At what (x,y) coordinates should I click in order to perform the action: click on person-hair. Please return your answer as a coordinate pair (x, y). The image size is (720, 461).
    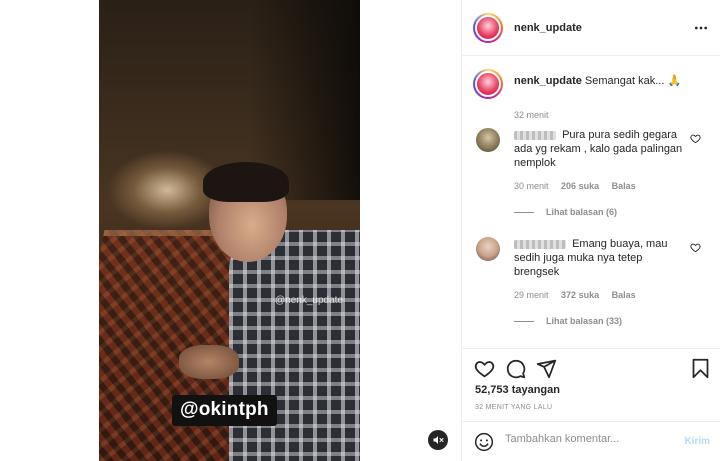
    Looking at the image, I should click on (246, 182).